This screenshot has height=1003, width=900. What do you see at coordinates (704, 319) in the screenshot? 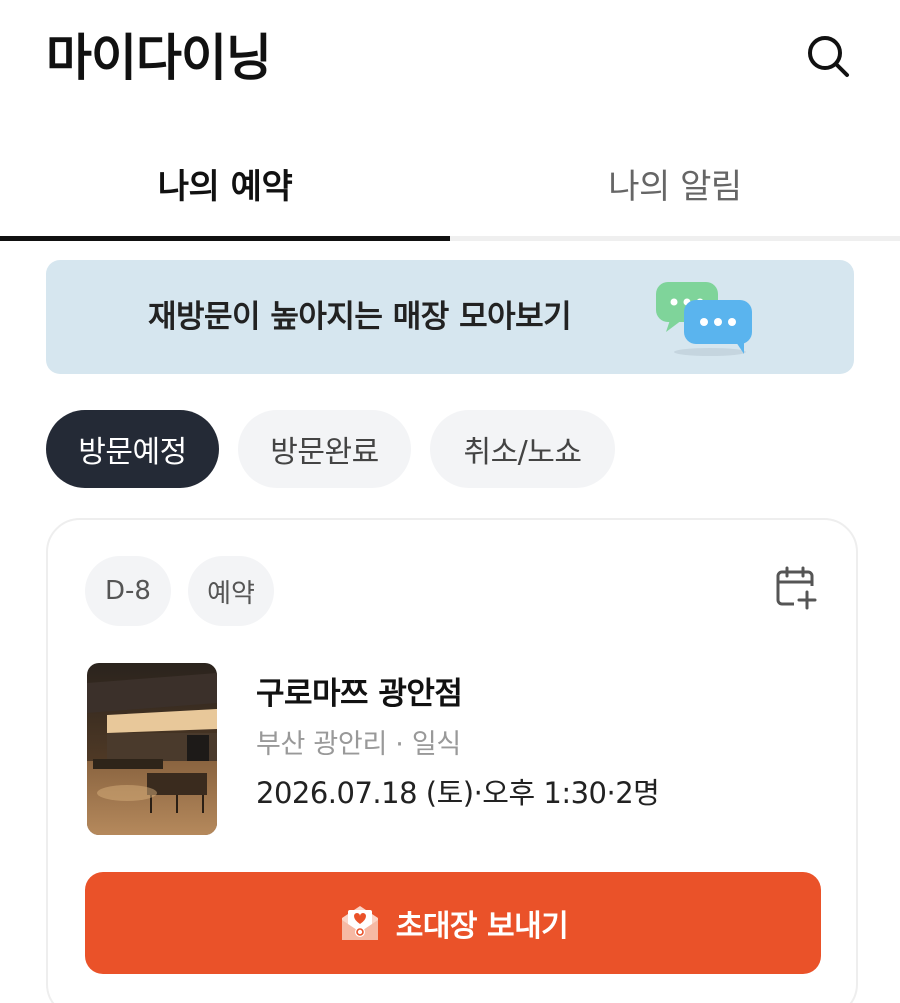
I see `chat-bubbles-icon` at bounding box center [704, 319].